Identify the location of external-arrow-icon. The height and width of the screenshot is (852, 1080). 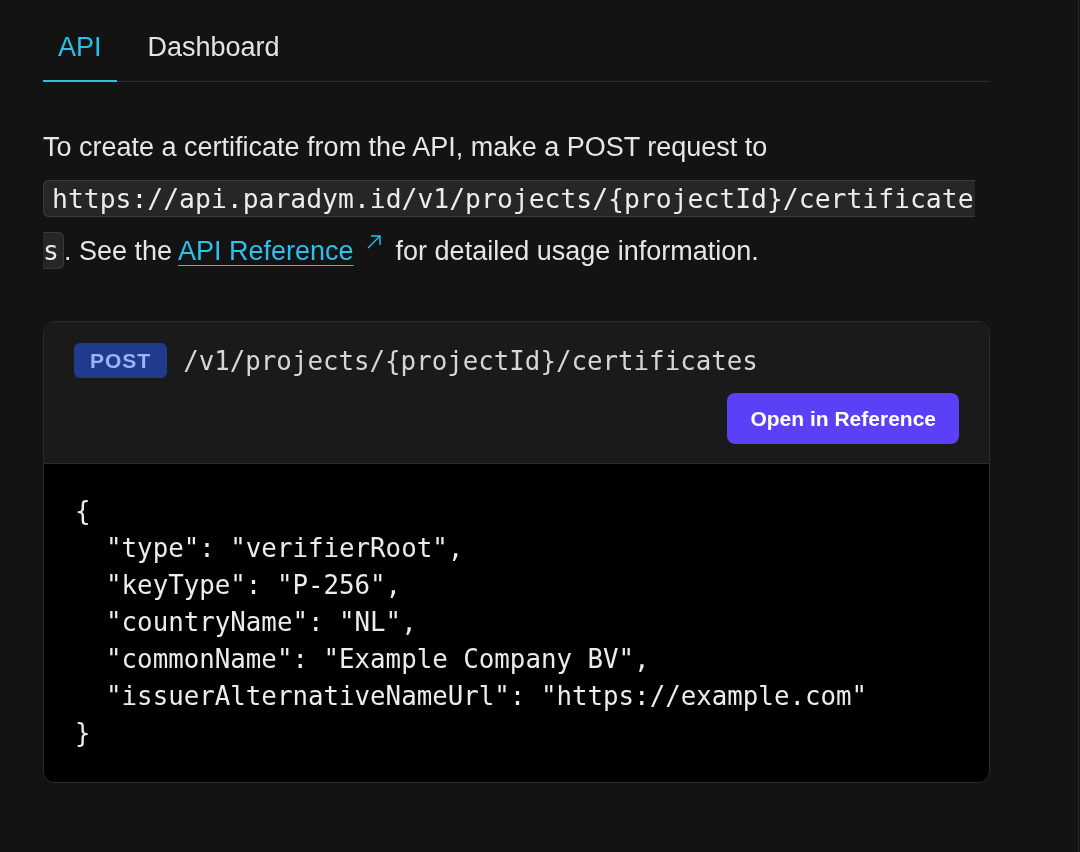
(373, 242).